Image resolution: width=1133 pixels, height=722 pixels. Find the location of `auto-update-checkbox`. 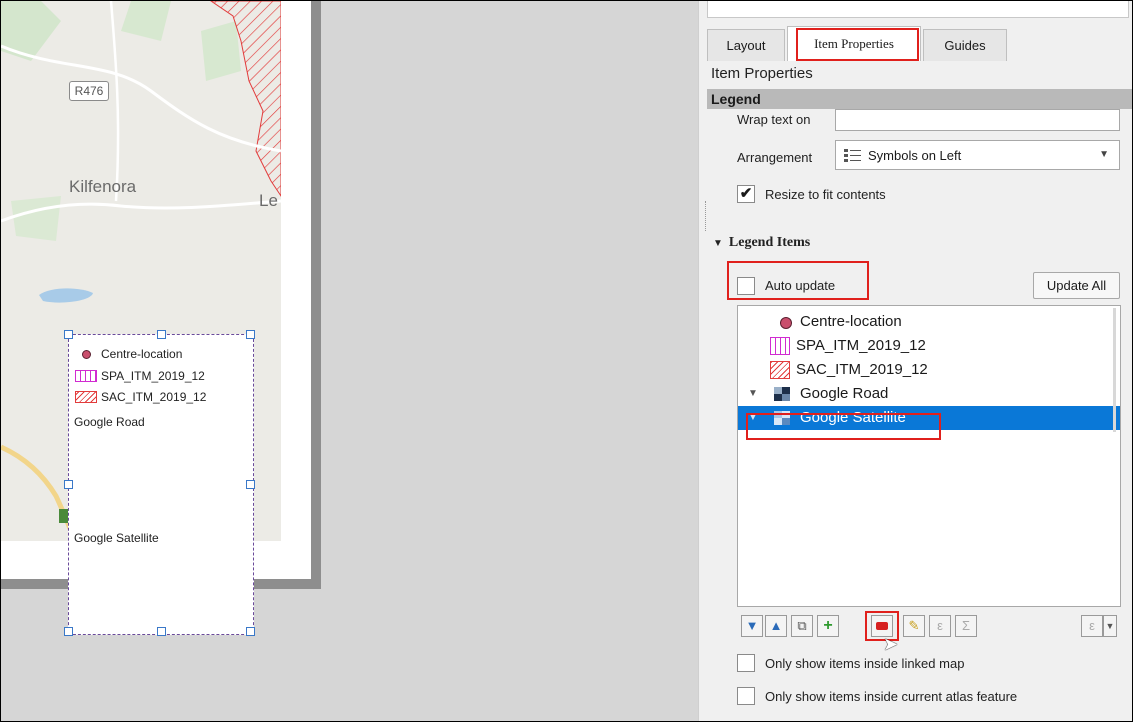

auto-update-checkbox is located at coordinates (746, 286).